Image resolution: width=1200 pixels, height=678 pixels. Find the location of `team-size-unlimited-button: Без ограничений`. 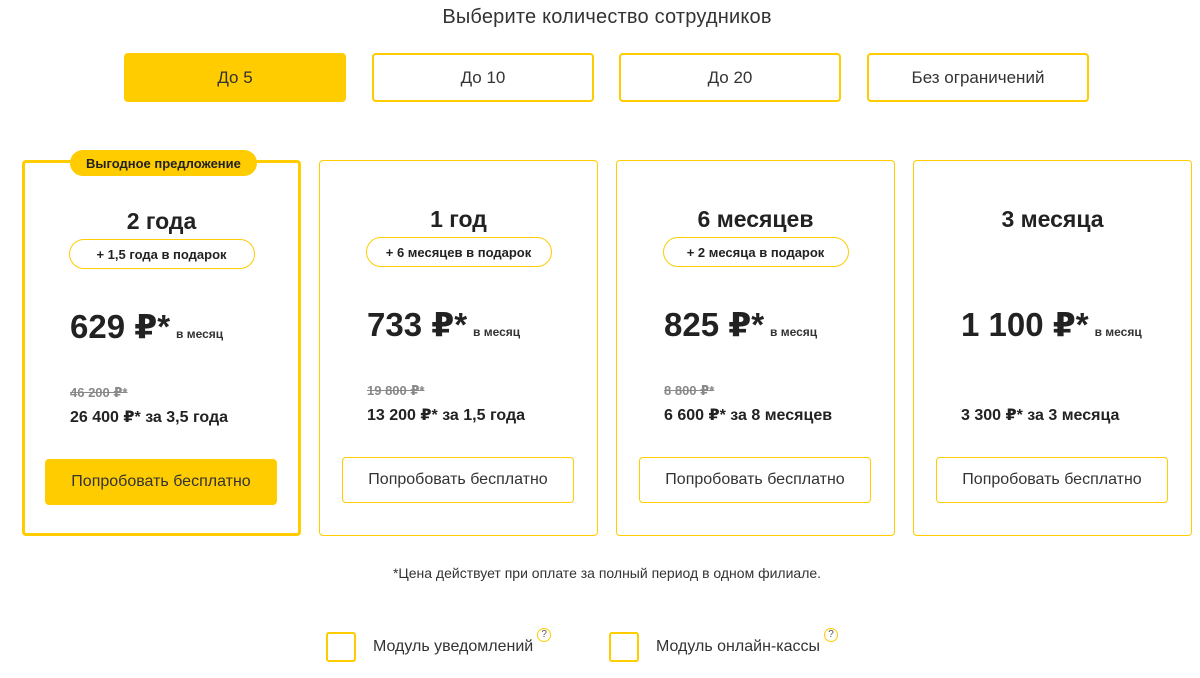

team-size-unlimited-button: Без ограничений is located at coordinates (978, 77).